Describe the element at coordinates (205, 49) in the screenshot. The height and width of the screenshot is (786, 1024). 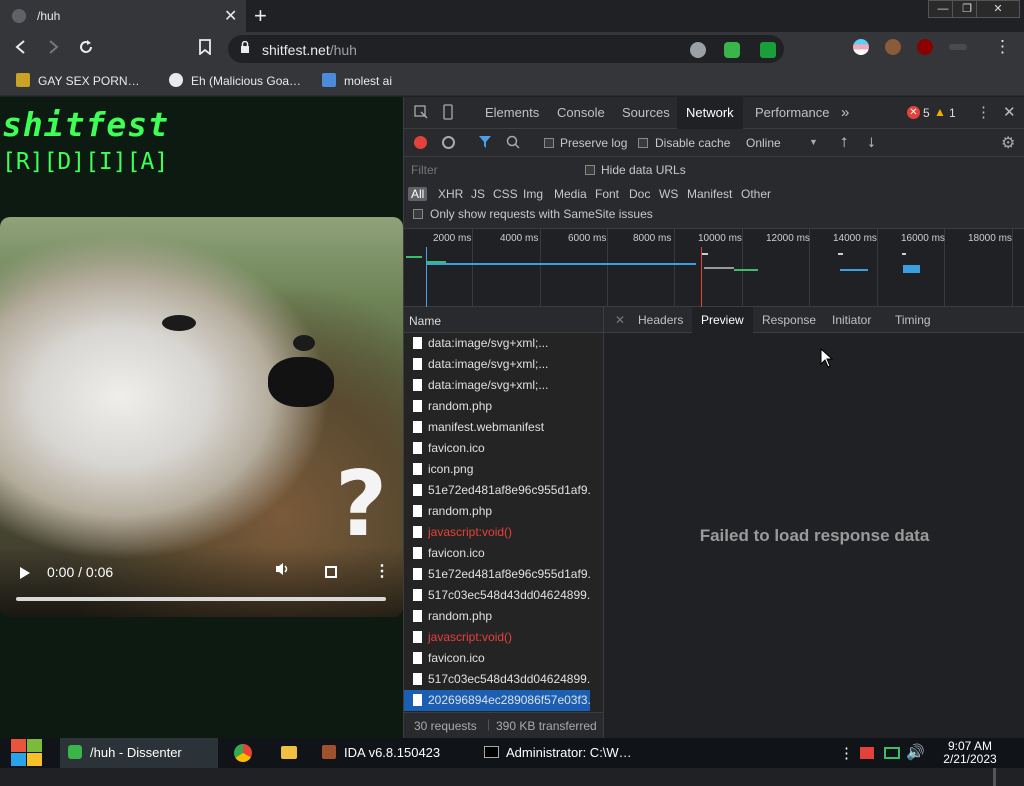
I see `bookmark-star-icon` at that location.